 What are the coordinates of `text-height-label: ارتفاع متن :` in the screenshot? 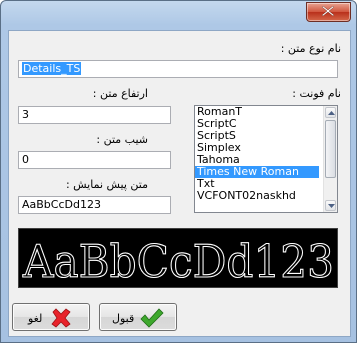 It's located at (120, 93).